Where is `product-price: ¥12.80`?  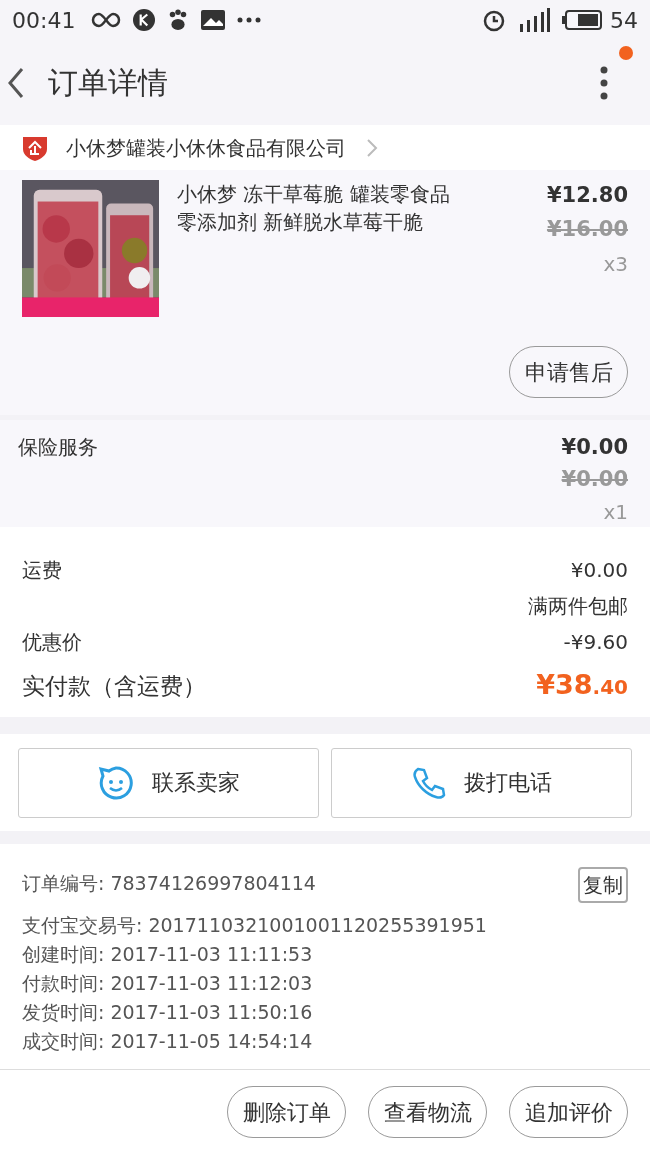 product-price: ¥12.80 is located at coordinates (587, 195).